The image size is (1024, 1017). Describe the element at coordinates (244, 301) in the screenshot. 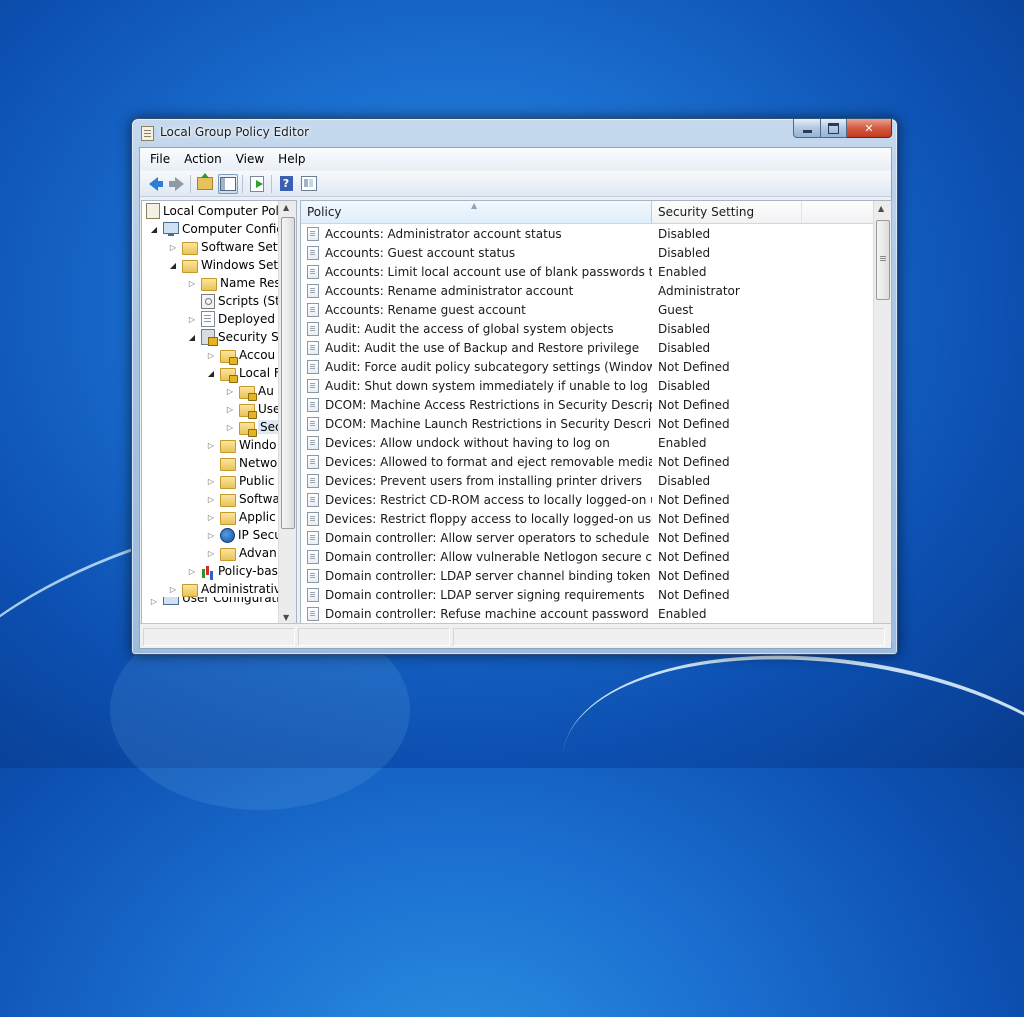

I see `tree-item-scripts: Scripts (Sta` at that location.